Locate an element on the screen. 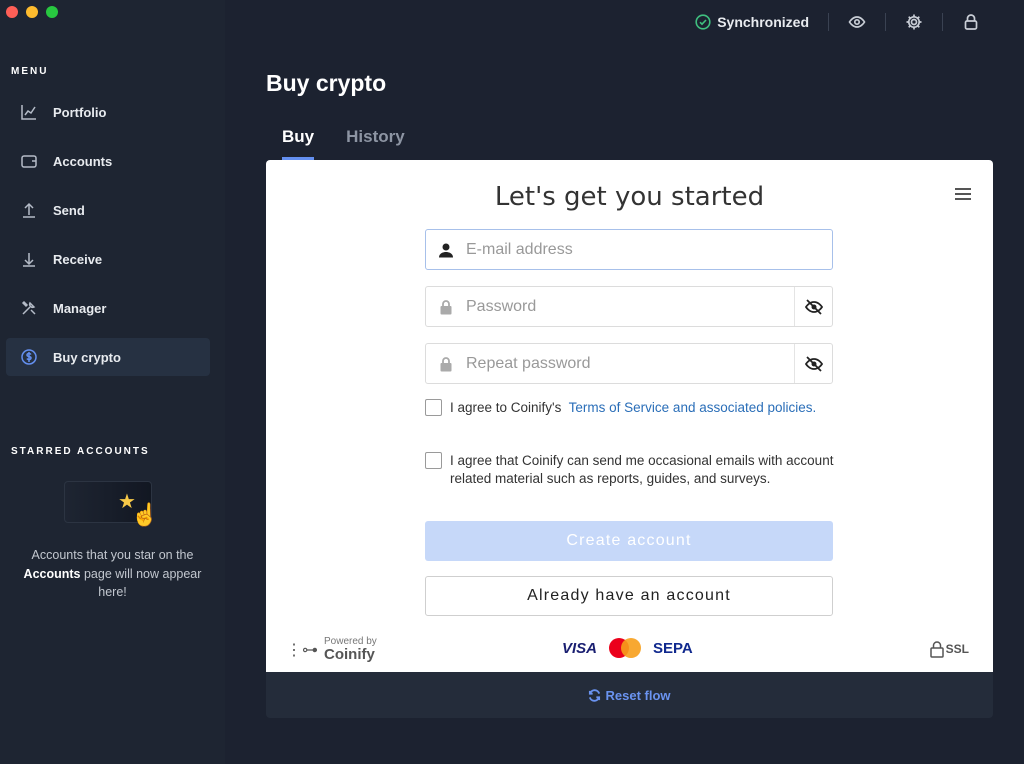  window-controls is located at coordinates (32, 12).